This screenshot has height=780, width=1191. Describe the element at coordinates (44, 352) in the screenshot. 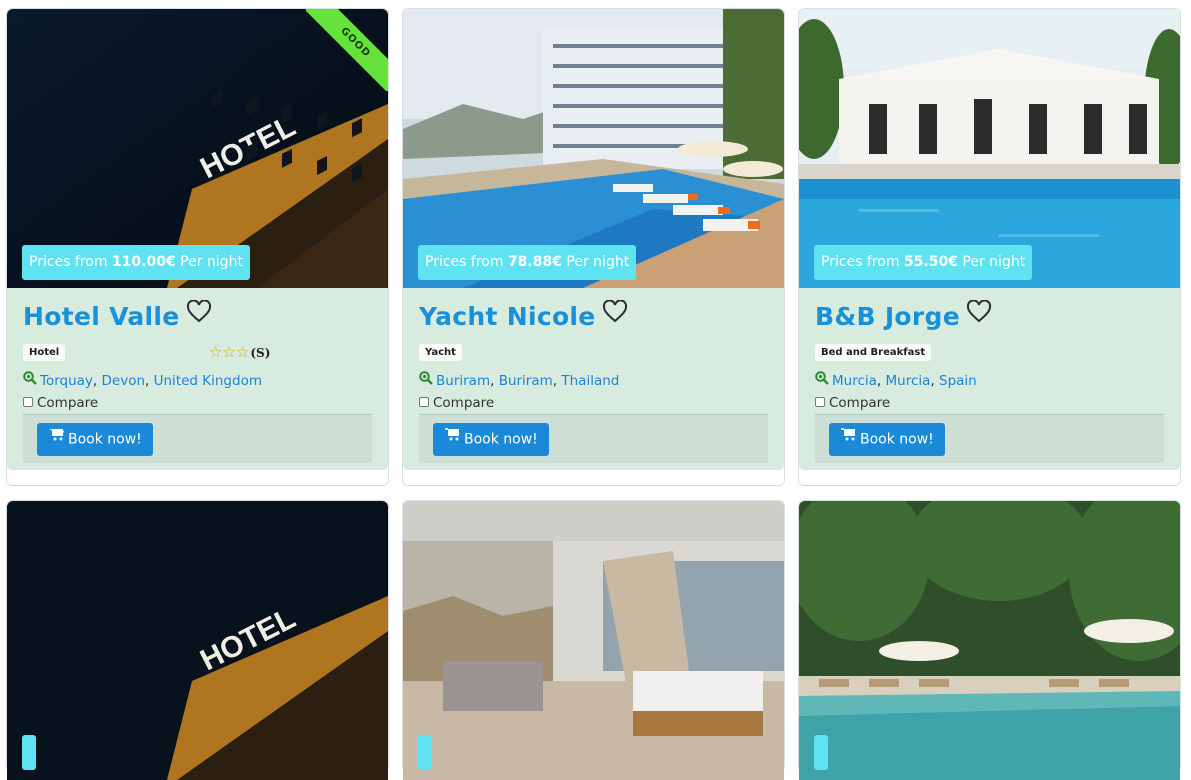

I see `property-type-badge: Hotel` at that location.